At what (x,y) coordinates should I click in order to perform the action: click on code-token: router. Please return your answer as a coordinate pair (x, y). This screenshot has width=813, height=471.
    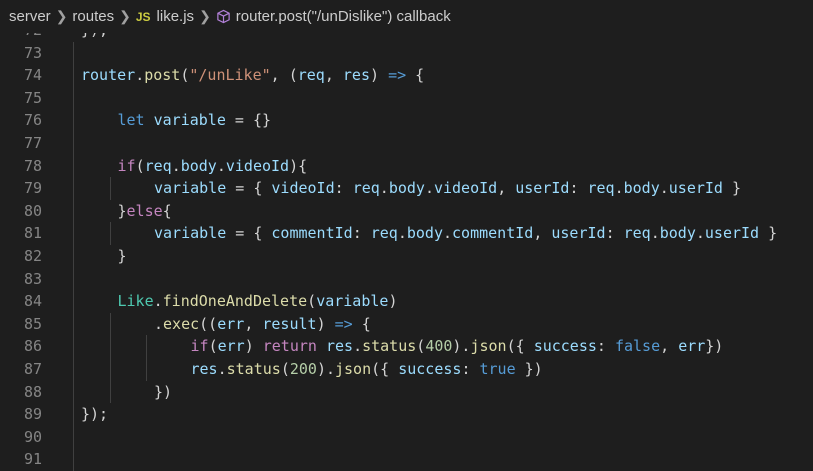
    Looking at the image, I should click on (108, 75).